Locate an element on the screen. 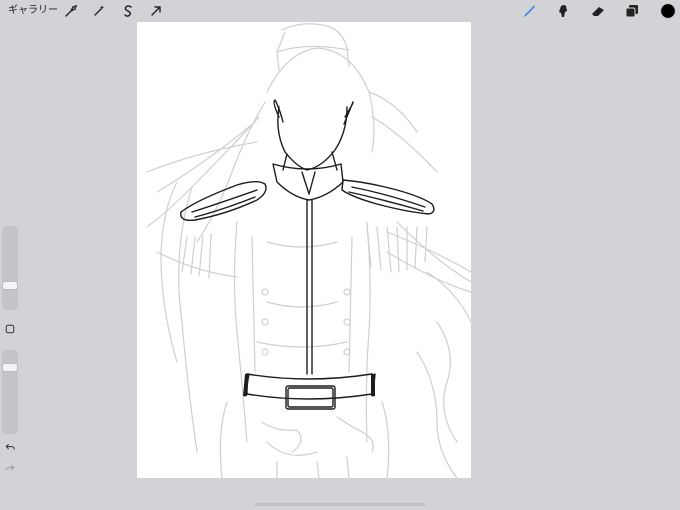 The width and height of the screenshot is (680, 510). opacity-slider is located at coordinates (10, 392).